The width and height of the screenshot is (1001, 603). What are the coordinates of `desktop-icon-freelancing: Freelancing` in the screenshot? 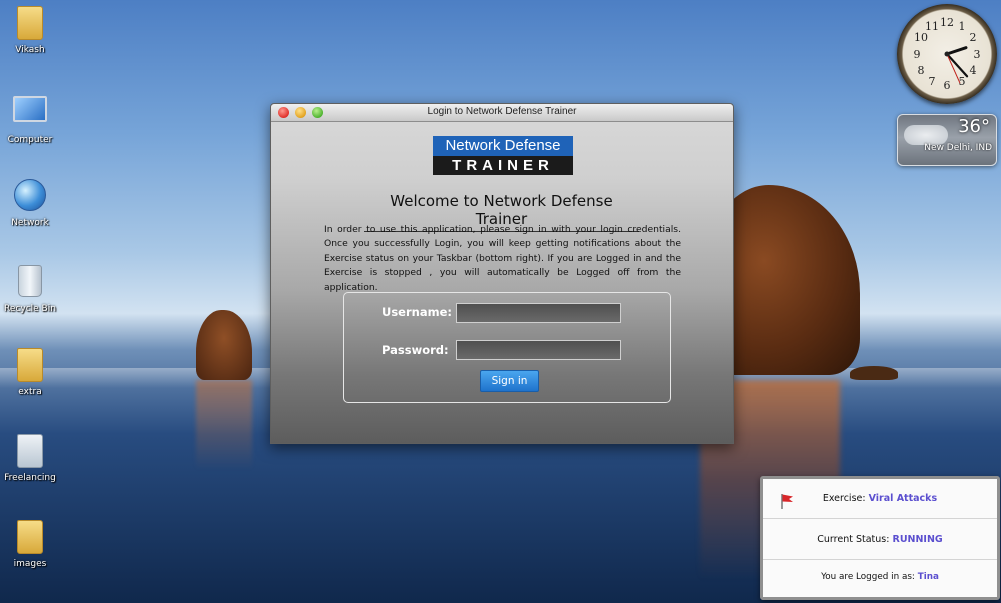 It's located at (30, 458).